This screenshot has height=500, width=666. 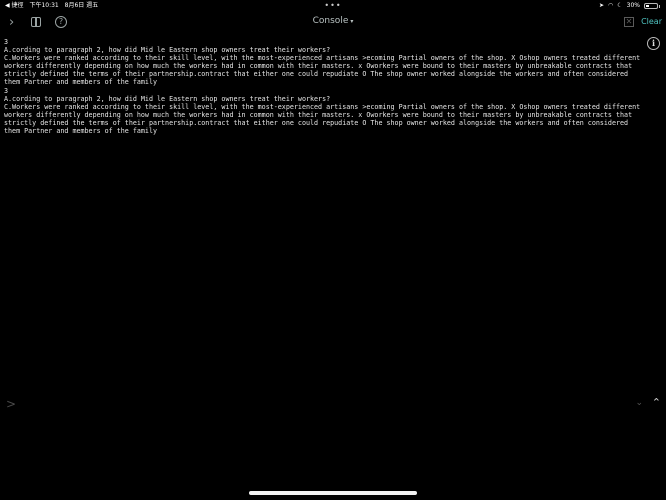 What do you see at coordinates (639, 403) in the screenshot?
I see `history-down-chevron-icon: ⌄` at bounding box center [639, 403].